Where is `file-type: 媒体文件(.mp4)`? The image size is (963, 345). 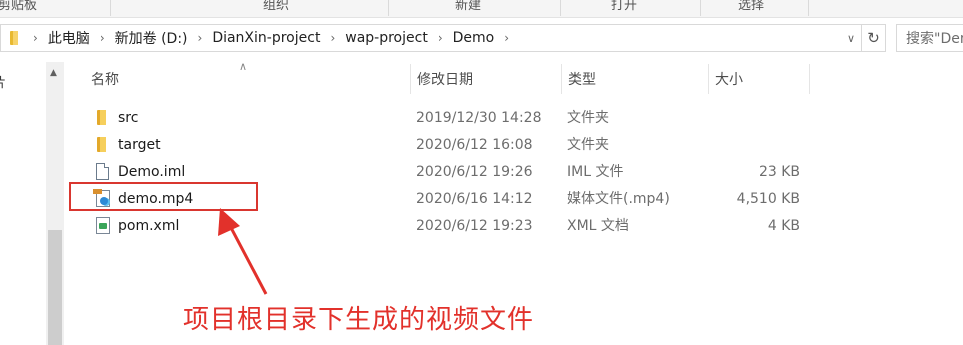 file-type: 媒体文件(.mp4) is located at coordinates (618, 199).